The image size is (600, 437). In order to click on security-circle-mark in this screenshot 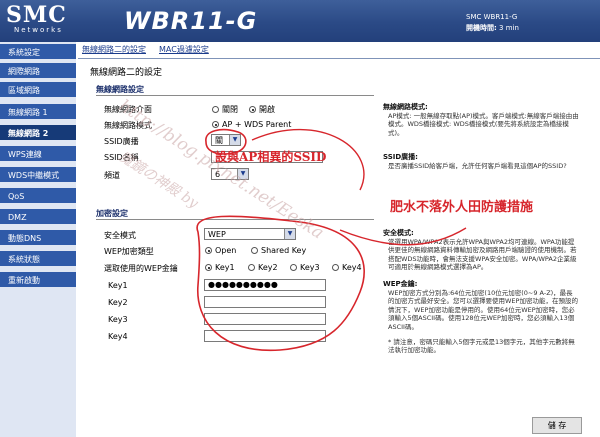, I will do `click(280, 283)`.